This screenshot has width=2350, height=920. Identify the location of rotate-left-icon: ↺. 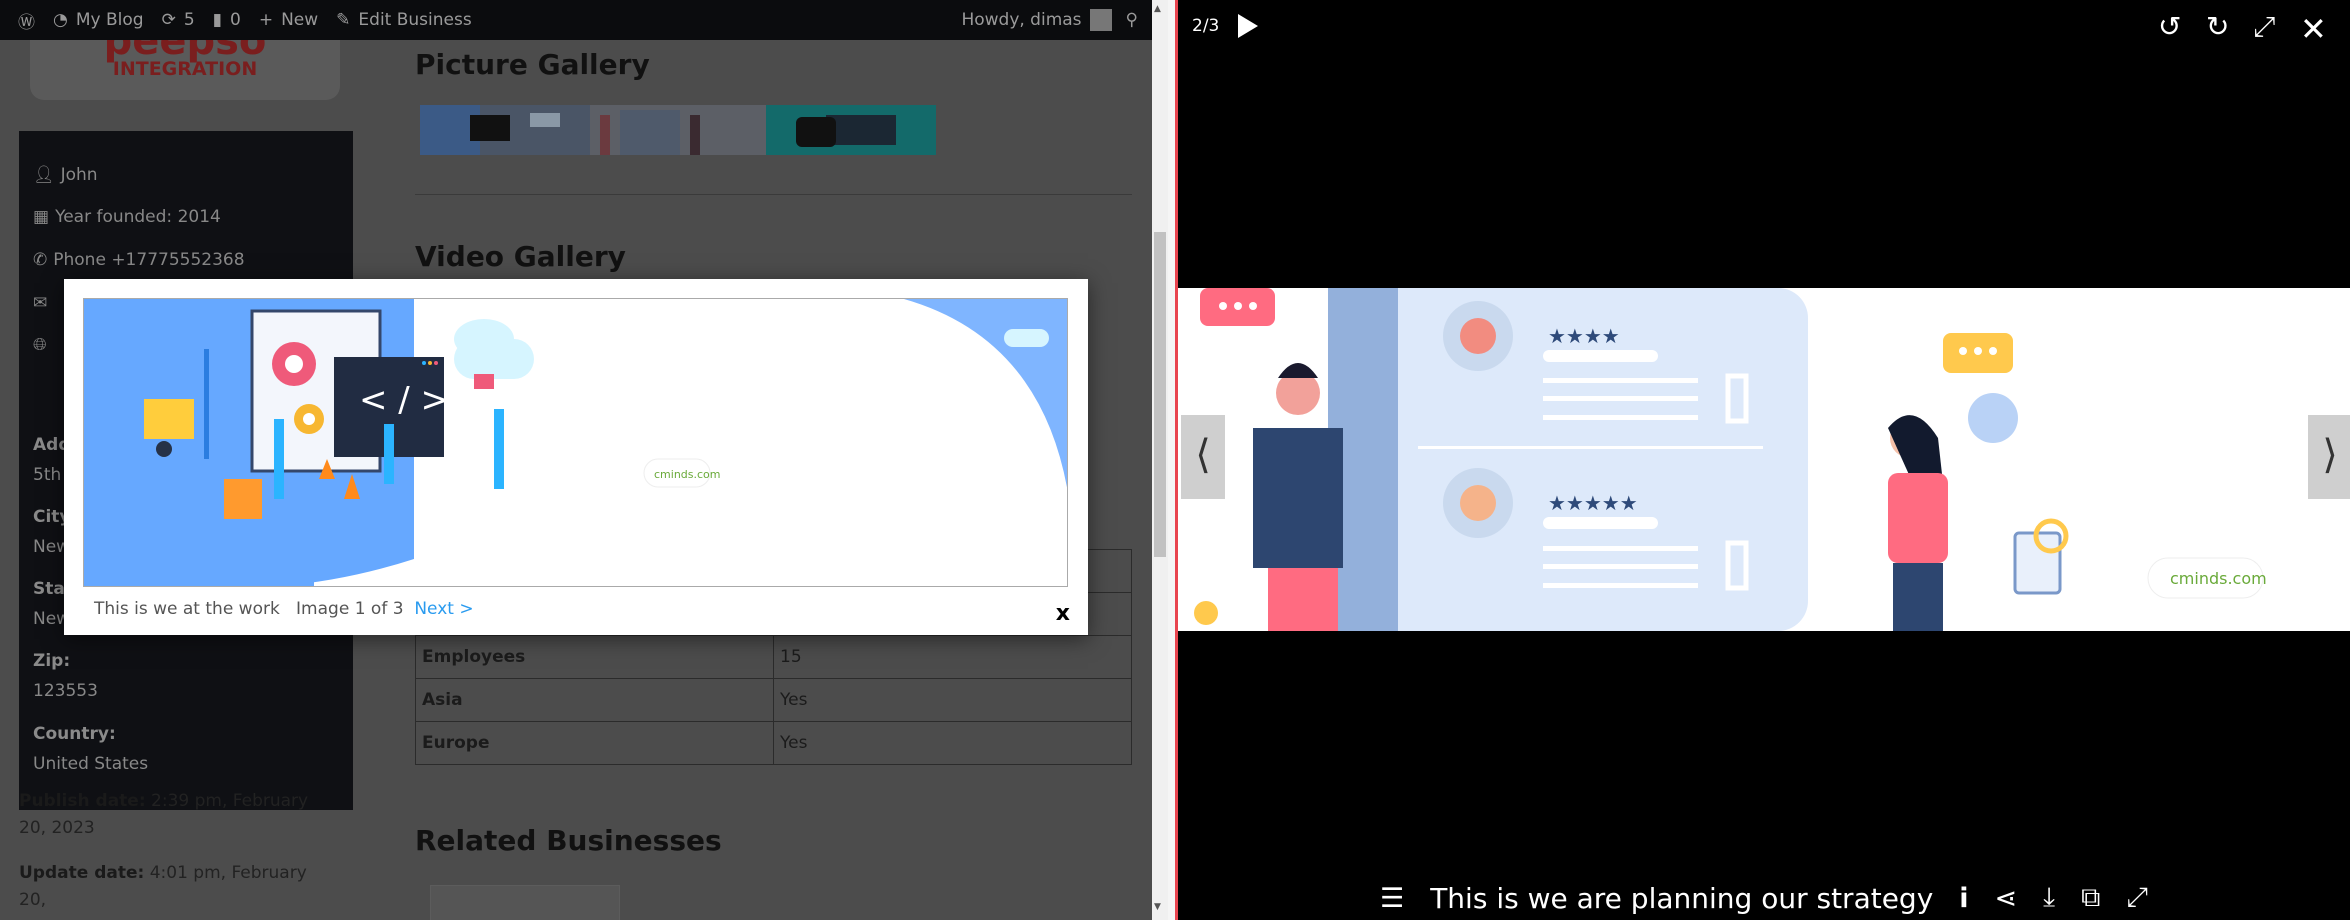
(2169, 26).